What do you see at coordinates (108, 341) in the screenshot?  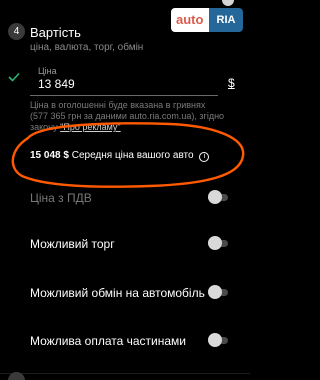 I see `option-label-installments: Можлива оплата частинами` at bounding box center [108, 341].